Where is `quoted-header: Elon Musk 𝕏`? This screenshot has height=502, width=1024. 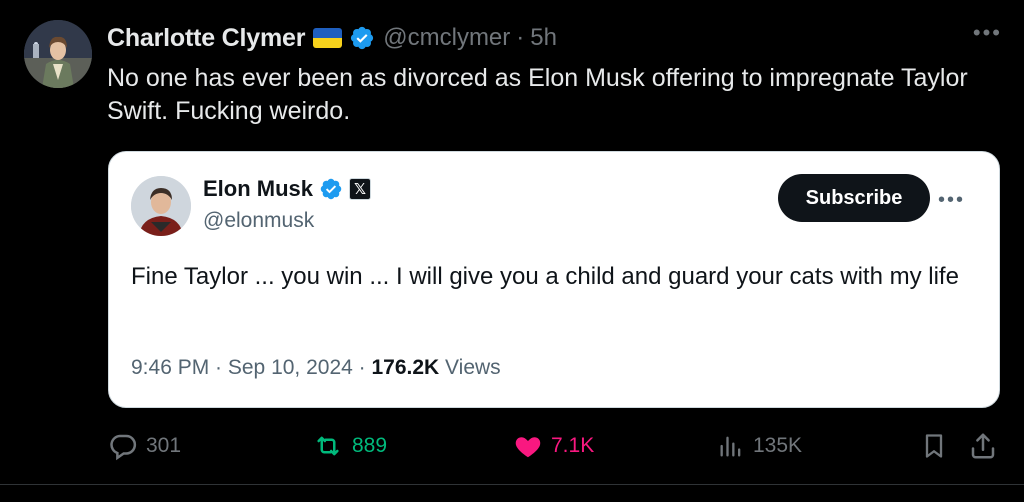
quoted-header: Elon Musk 𝕏 is located at coordinates (287, 189).